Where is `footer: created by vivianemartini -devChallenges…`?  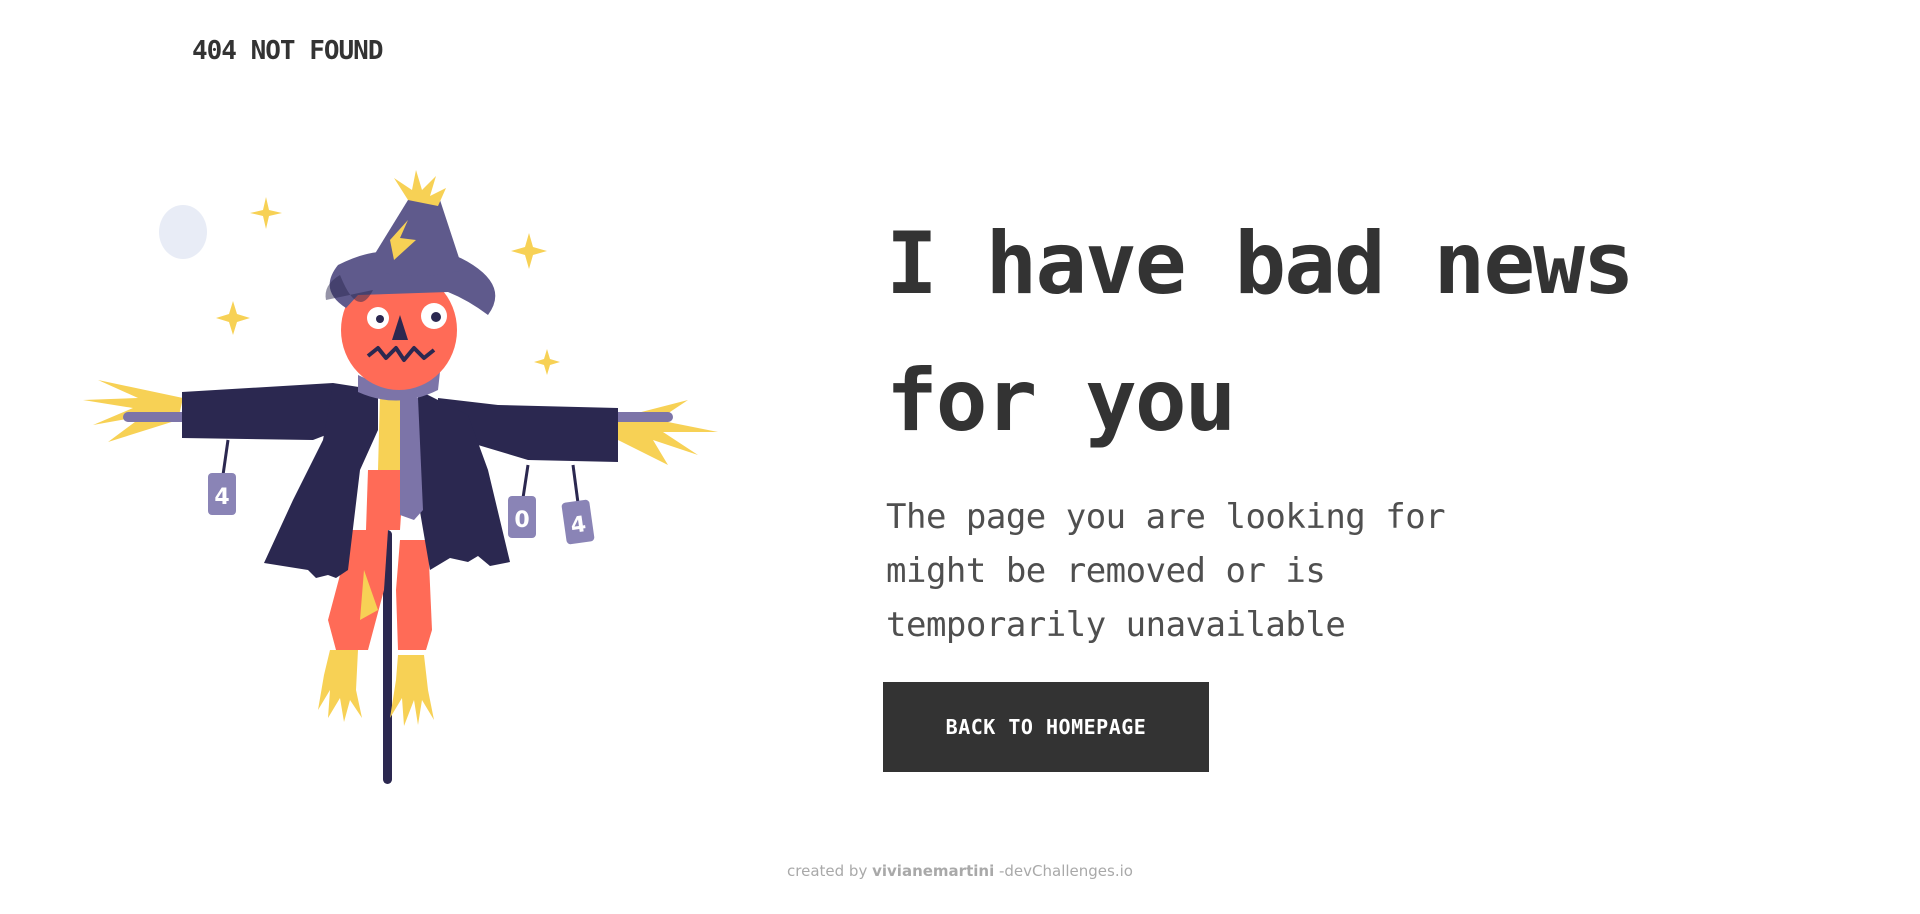 footer: created by vivianemartini -devChallenges… is located at coordinates (960, 871).